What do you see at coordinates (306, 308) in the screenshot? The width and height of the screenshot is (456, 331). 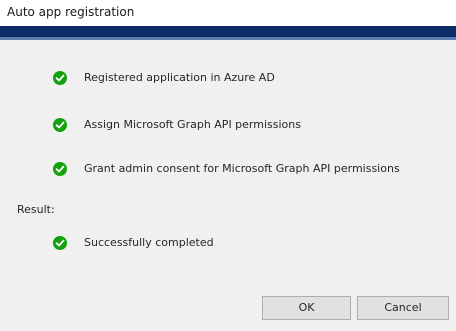 I see `ok-button: OK` at bounding box center [306, 308].